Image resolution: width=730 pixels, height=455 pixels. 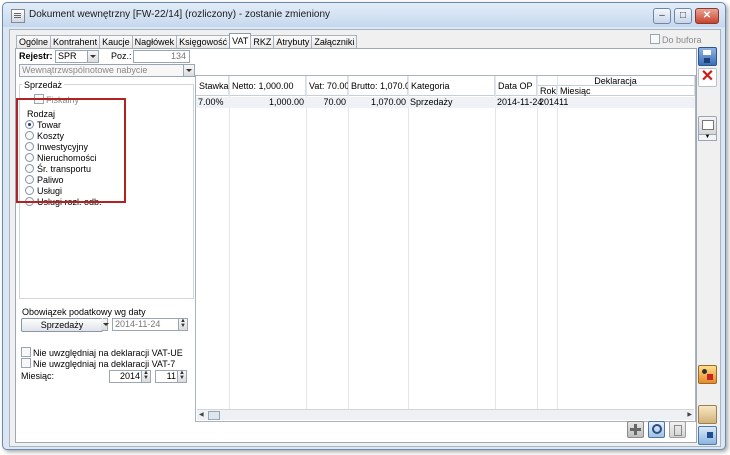 I want to click on miesiac-year-field: 2014 ▲ ▼, so click(x=130, y=376).